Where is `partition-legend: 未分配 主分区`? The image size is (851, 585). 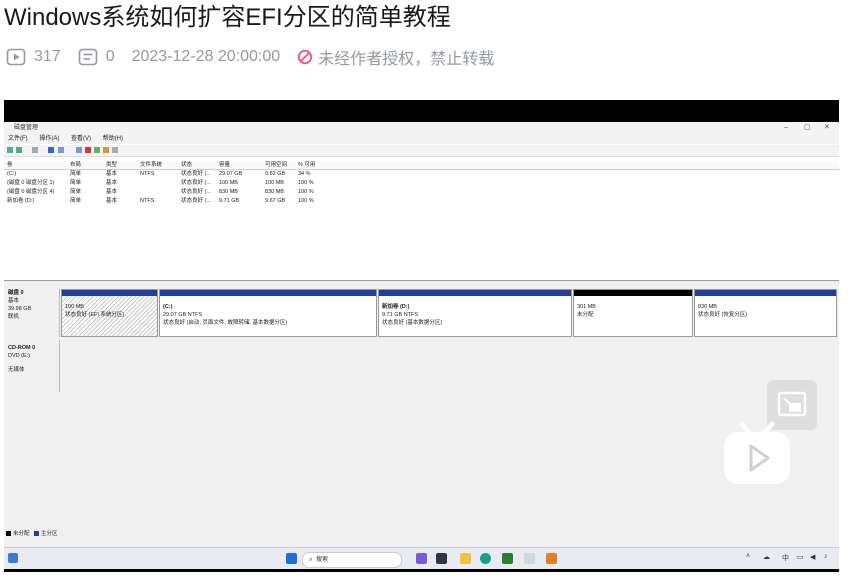
partition-legend: 未分配 主分区 is located at coordinates (32, 534).